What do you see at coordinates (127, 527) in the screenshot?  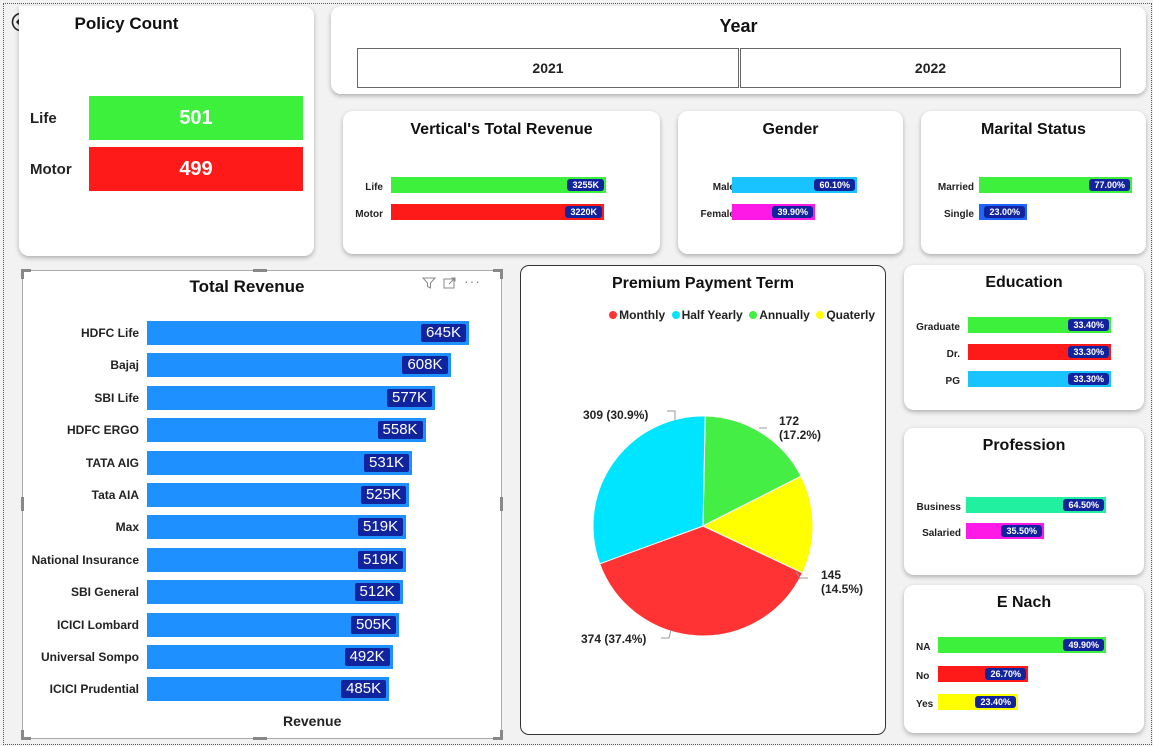 I see `revenue-category-label: Max` at bounding box center [127, 527].